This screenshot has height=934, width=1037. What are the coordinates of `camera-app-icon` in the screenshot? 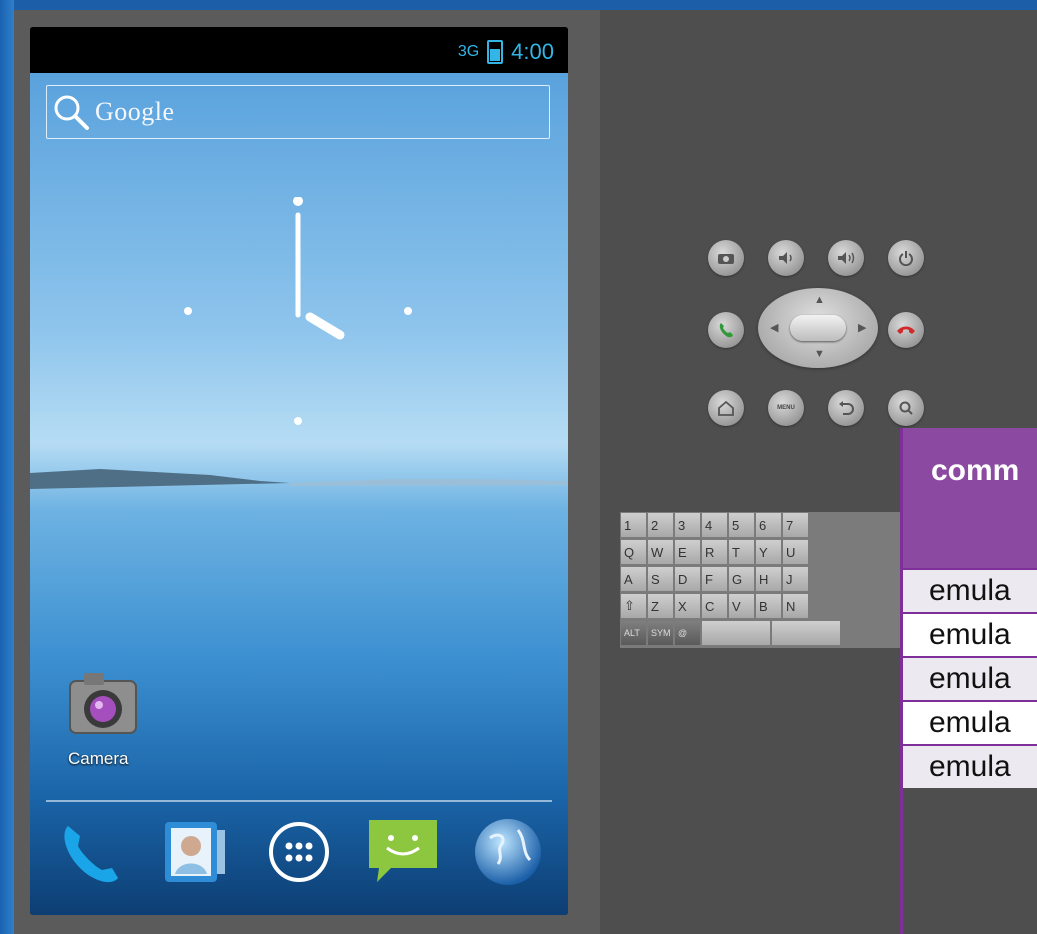 It's located at (103, 709).